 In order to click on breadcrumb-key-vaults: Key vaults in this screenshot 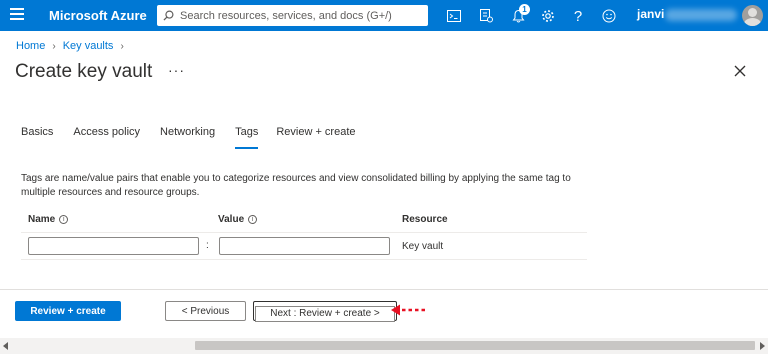, I will do `click(88, 46)`.